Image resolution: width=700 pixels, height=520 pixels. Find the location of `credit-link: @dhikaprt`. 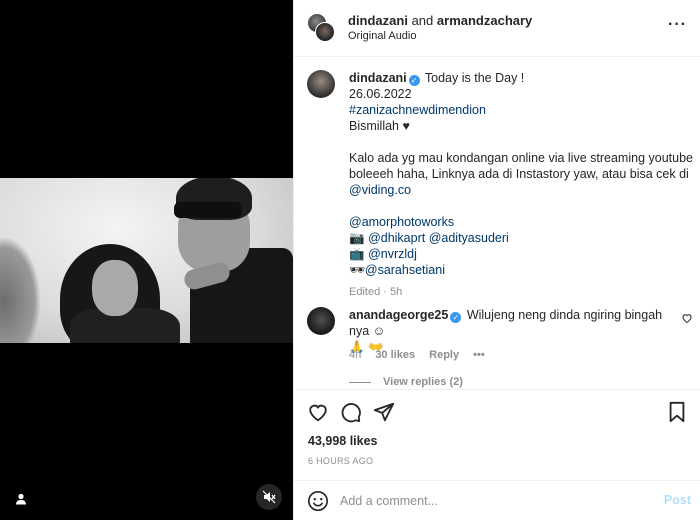

credit-link: @dhikaprt is located at coordinates (396, 238).